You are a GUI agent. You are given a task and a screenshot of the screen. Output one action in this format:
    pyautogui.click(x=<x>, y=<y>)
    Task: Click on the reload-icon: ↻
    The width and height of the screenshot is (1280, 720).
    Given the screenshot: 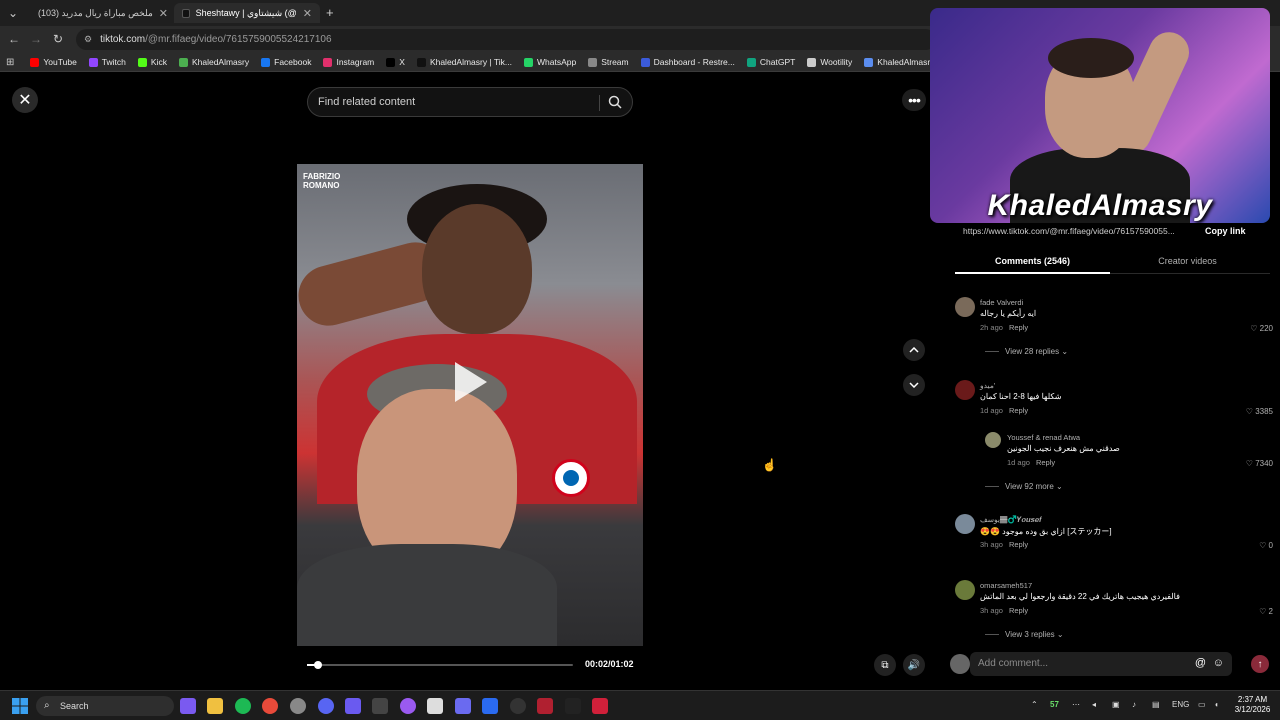 What is the action you would take?
    pyautogui.click(x=58, y=39)
    